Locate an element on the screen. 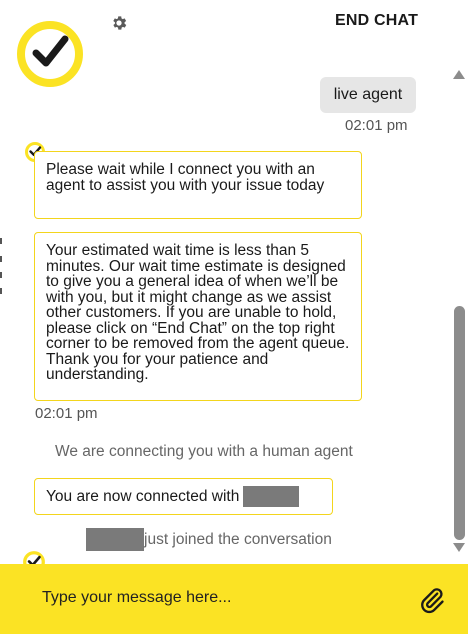  agent-joined-notice: just joined the conversation is located at coordinates (209, 539).